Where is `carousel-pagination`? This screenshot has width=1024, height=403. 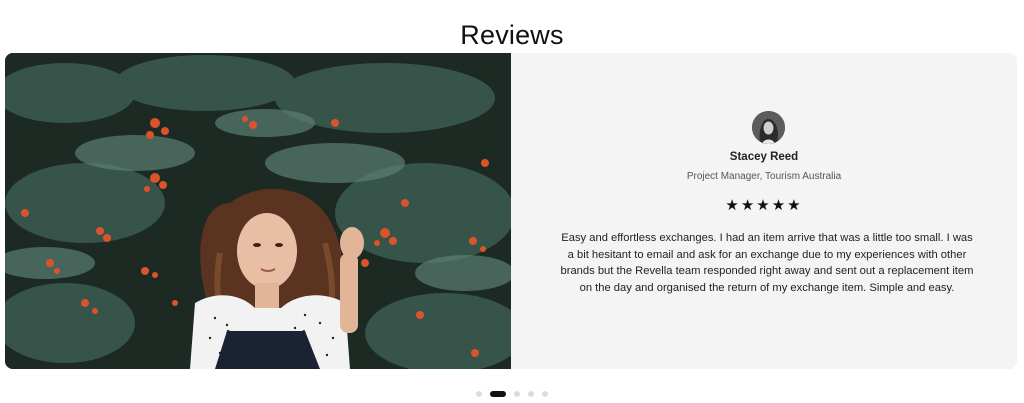 carousel-pagination is located at coordinates (512, 394).